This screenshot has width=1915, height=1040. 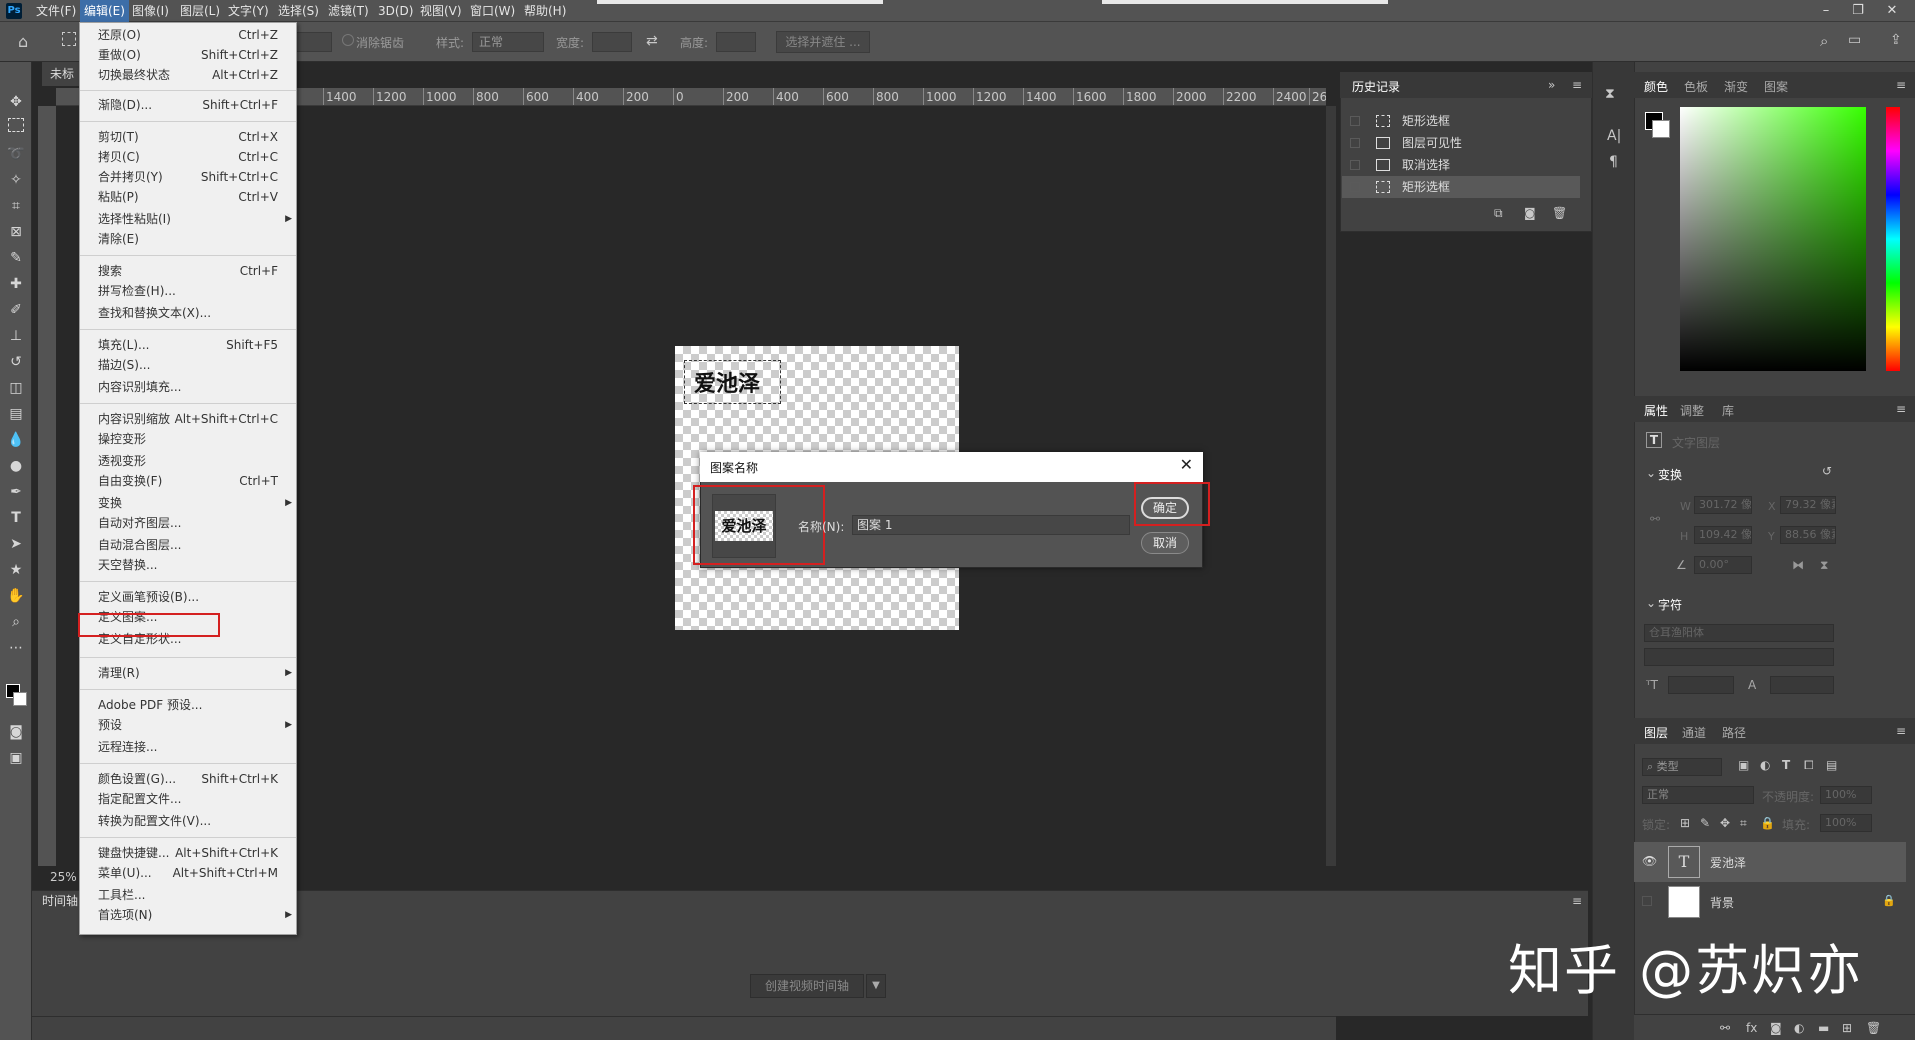 I want to click on anti-alias-checkbox, so click(x=348, y=40).